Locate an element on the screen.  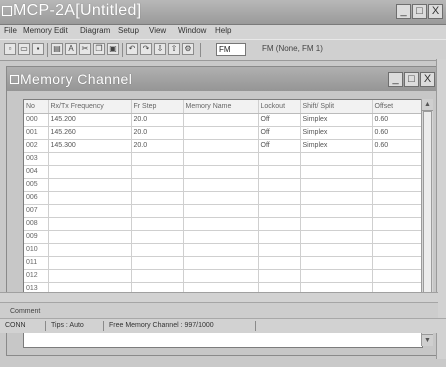
cell-no: 001 is located at coordinates (36, 133).